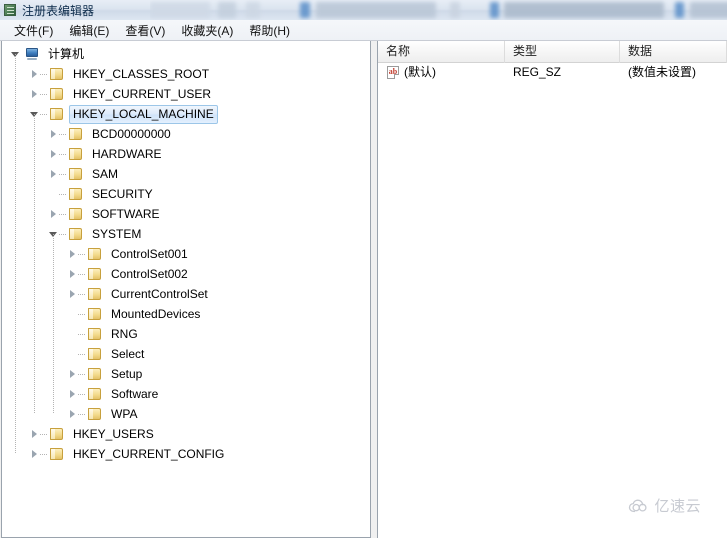 Image resolution: width=727 pixels, height=538 pixels. What do you see at coordinates (10, 10) in the screenshot?
I see `registry-editor-icon` at bounding box center [10, 10].